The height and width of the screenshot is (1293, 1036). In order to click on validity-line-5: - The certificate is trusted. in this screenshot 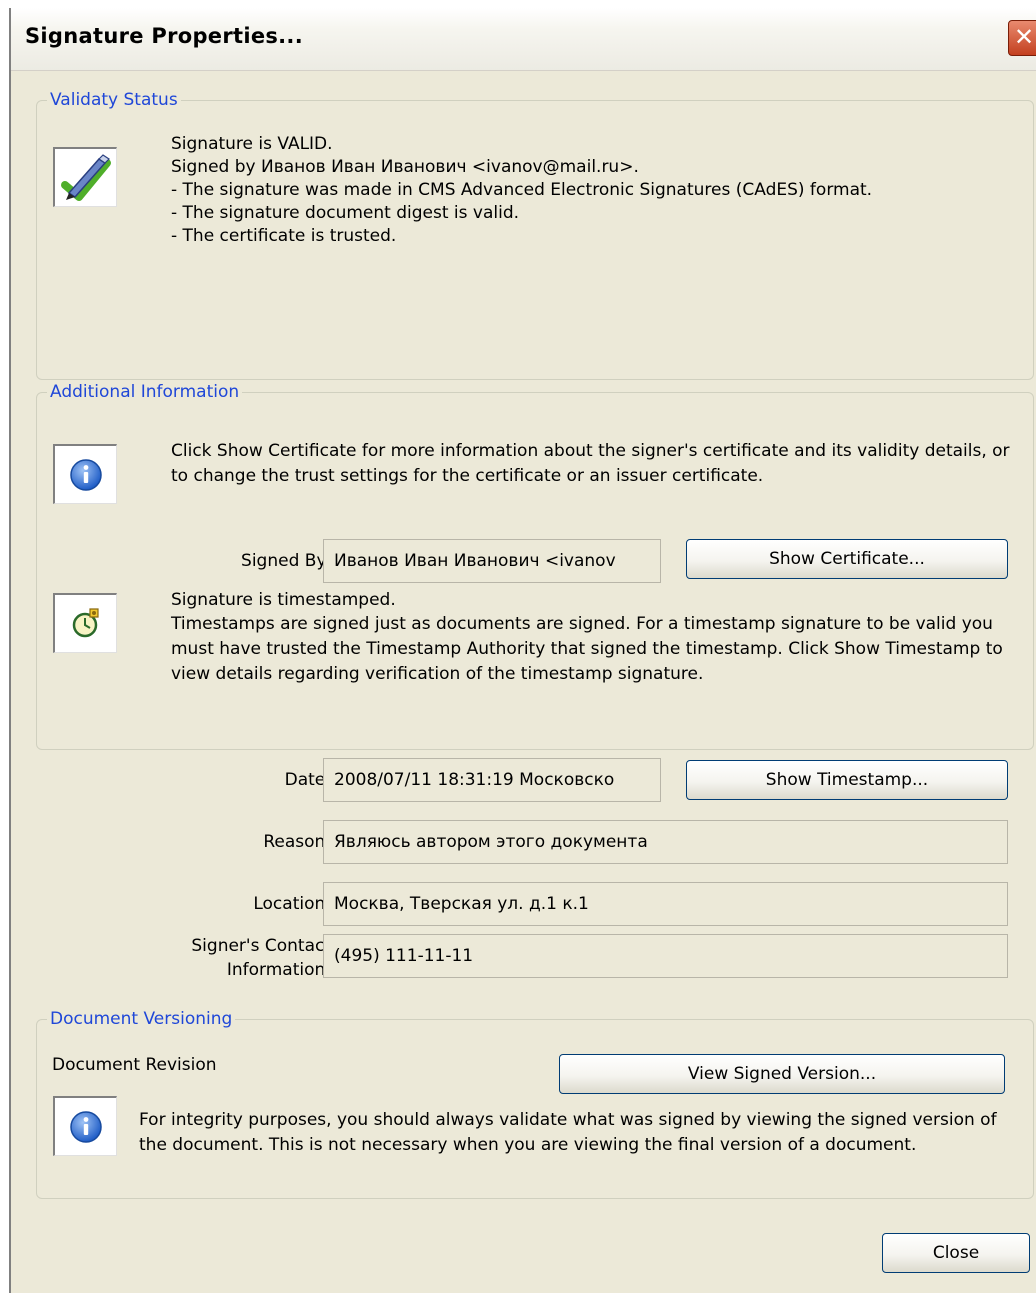, I will do `click(284, 236)`.